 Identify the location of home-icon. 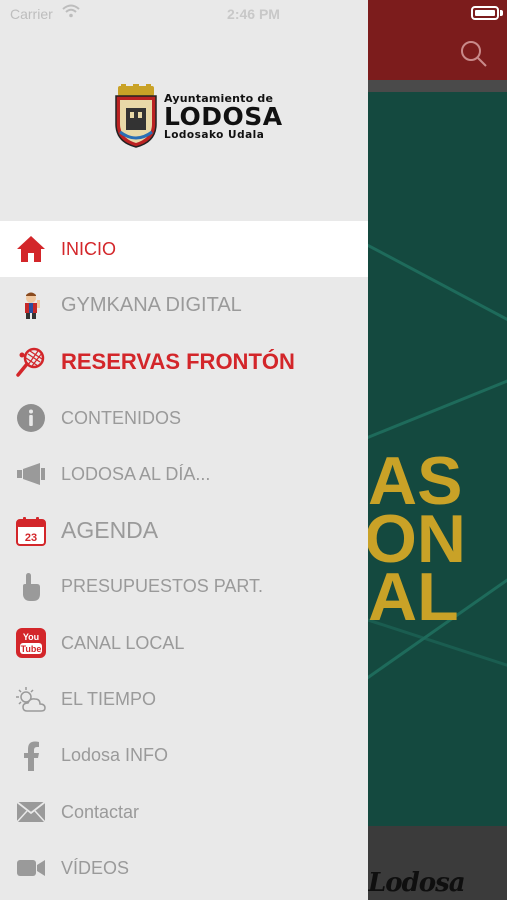
(31, 249).